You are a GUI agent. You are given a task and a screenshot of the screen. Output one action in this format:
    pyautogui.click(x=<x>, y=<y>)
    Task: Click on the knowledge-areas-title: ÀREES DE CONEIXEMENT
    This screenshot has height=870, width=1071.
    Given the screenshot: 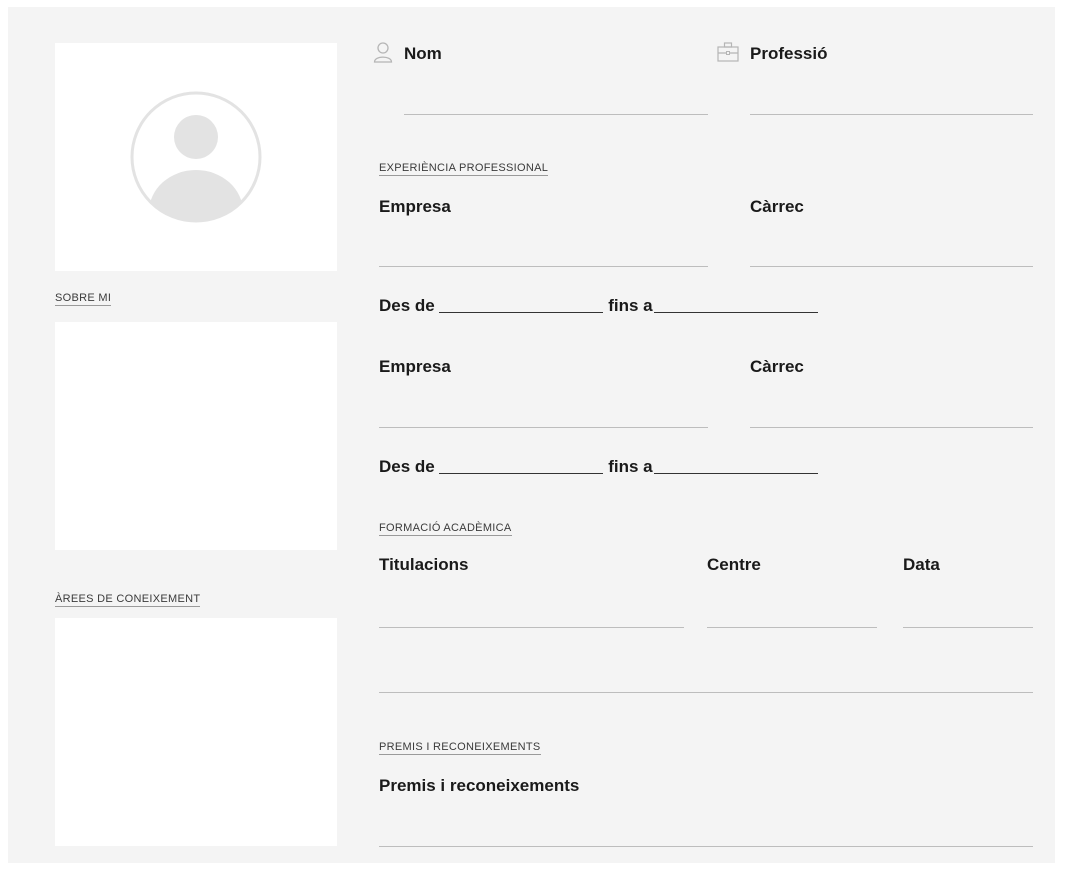 What is the action you would take?
    pyautogui.click(x=128, y=600)
    